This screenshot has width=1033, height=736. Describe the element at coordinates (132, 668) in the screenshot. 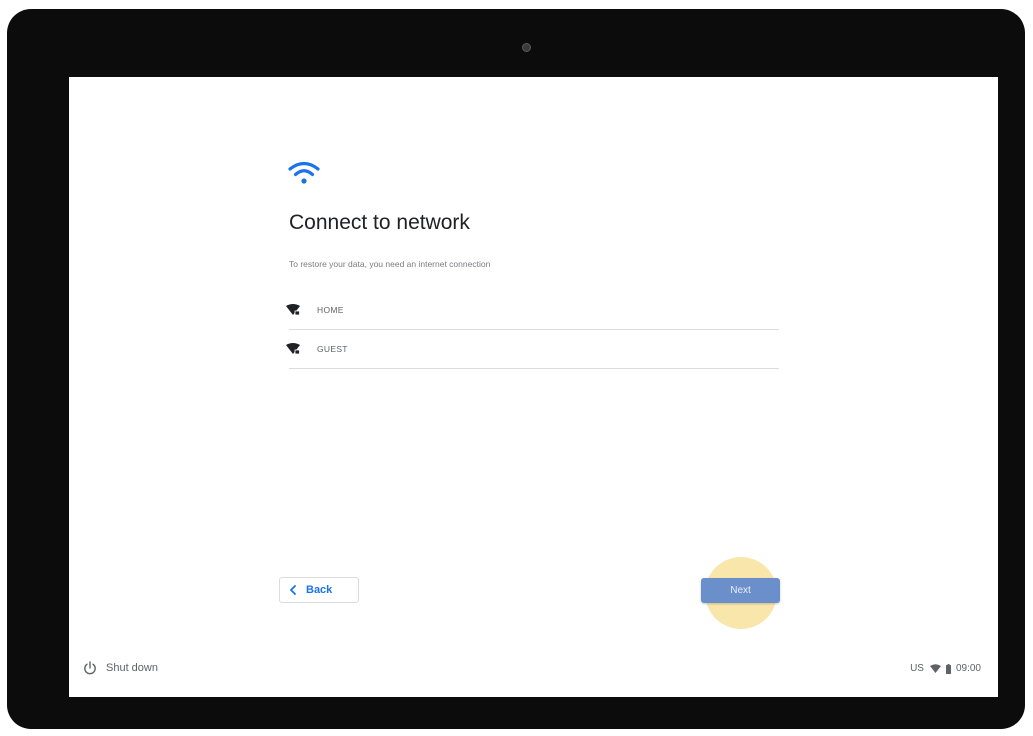

I see `shutdown-label: Shut down` at that location.